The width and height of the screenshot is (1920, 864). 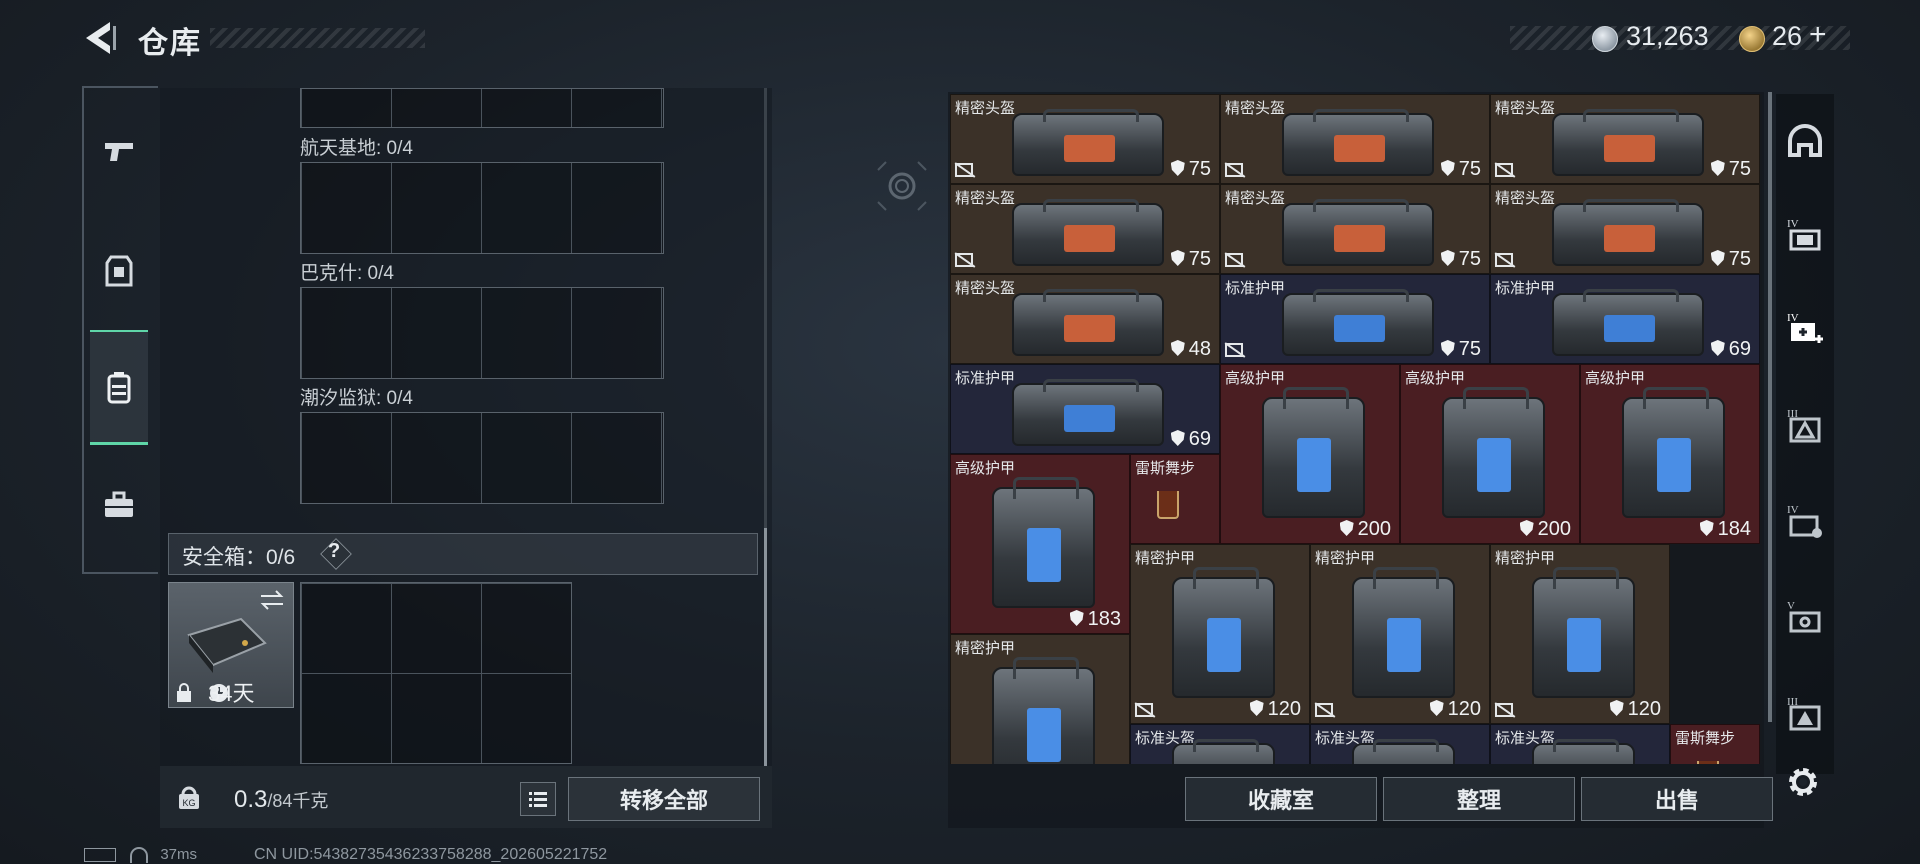 I want to click on swap-icon, so click(x=272, y=600).